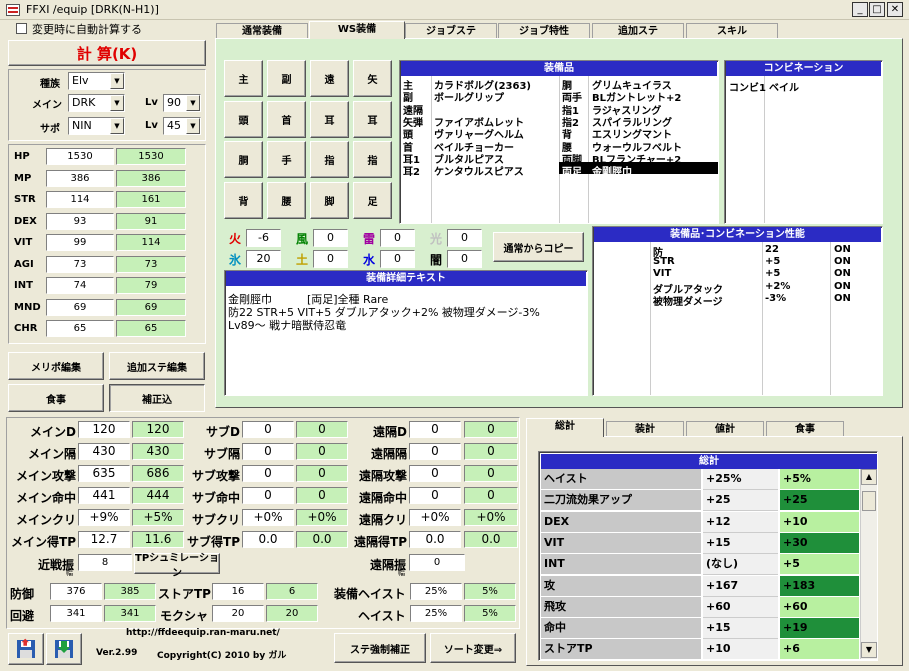 The image size is (909, 671). Describe the element at coordinates (330, 238) in the screenshot. I see `element-1-value: 0` at that location.